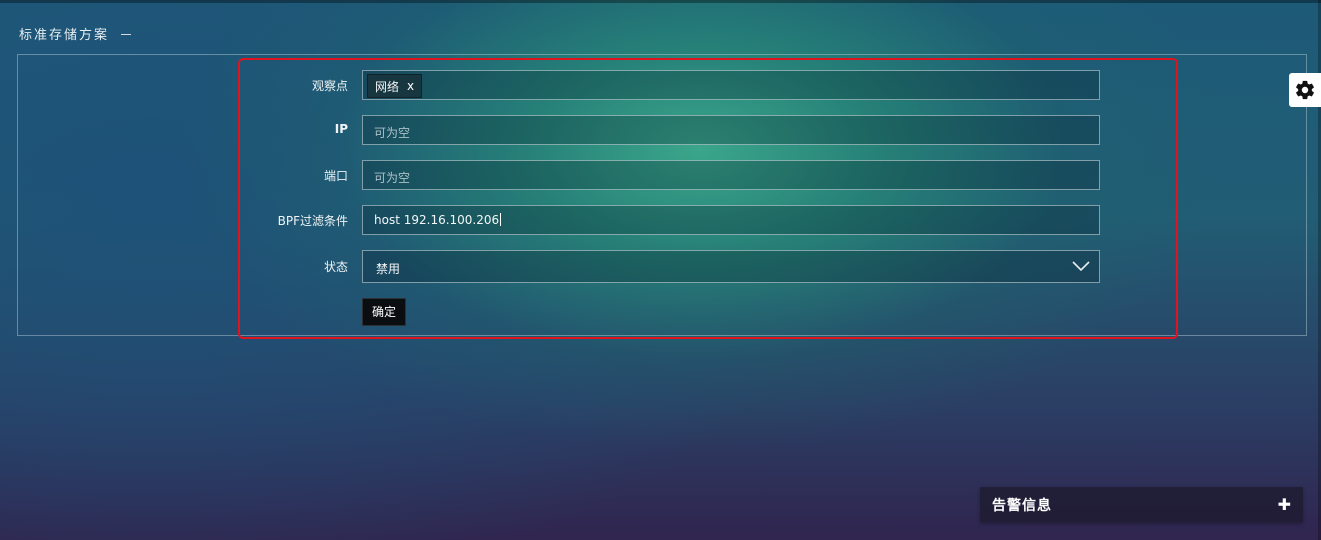 The width and height of the screenshot is (1321, 540). I want to click on collapse-icon, so click(126, 34).